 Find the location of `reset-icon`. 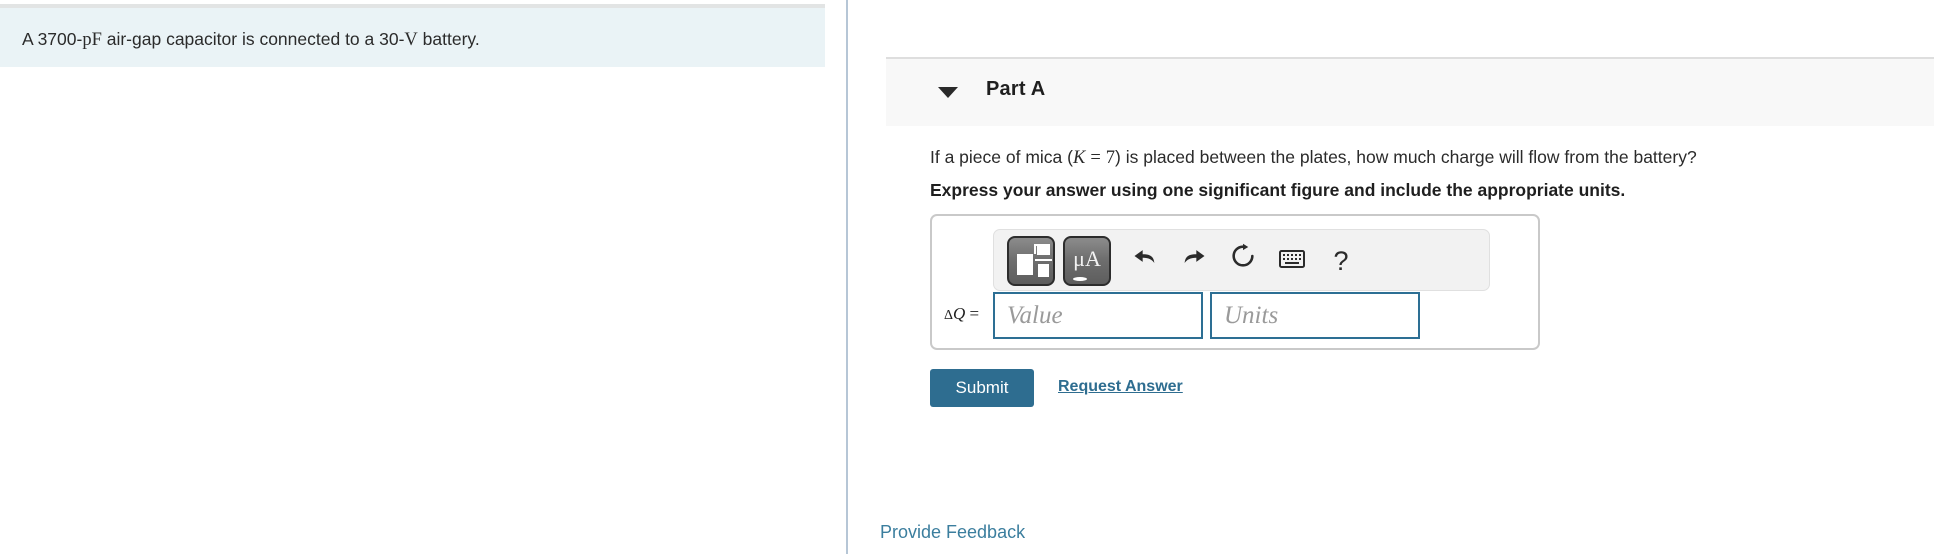

reset-icon is located at coordinates (1243, 261).